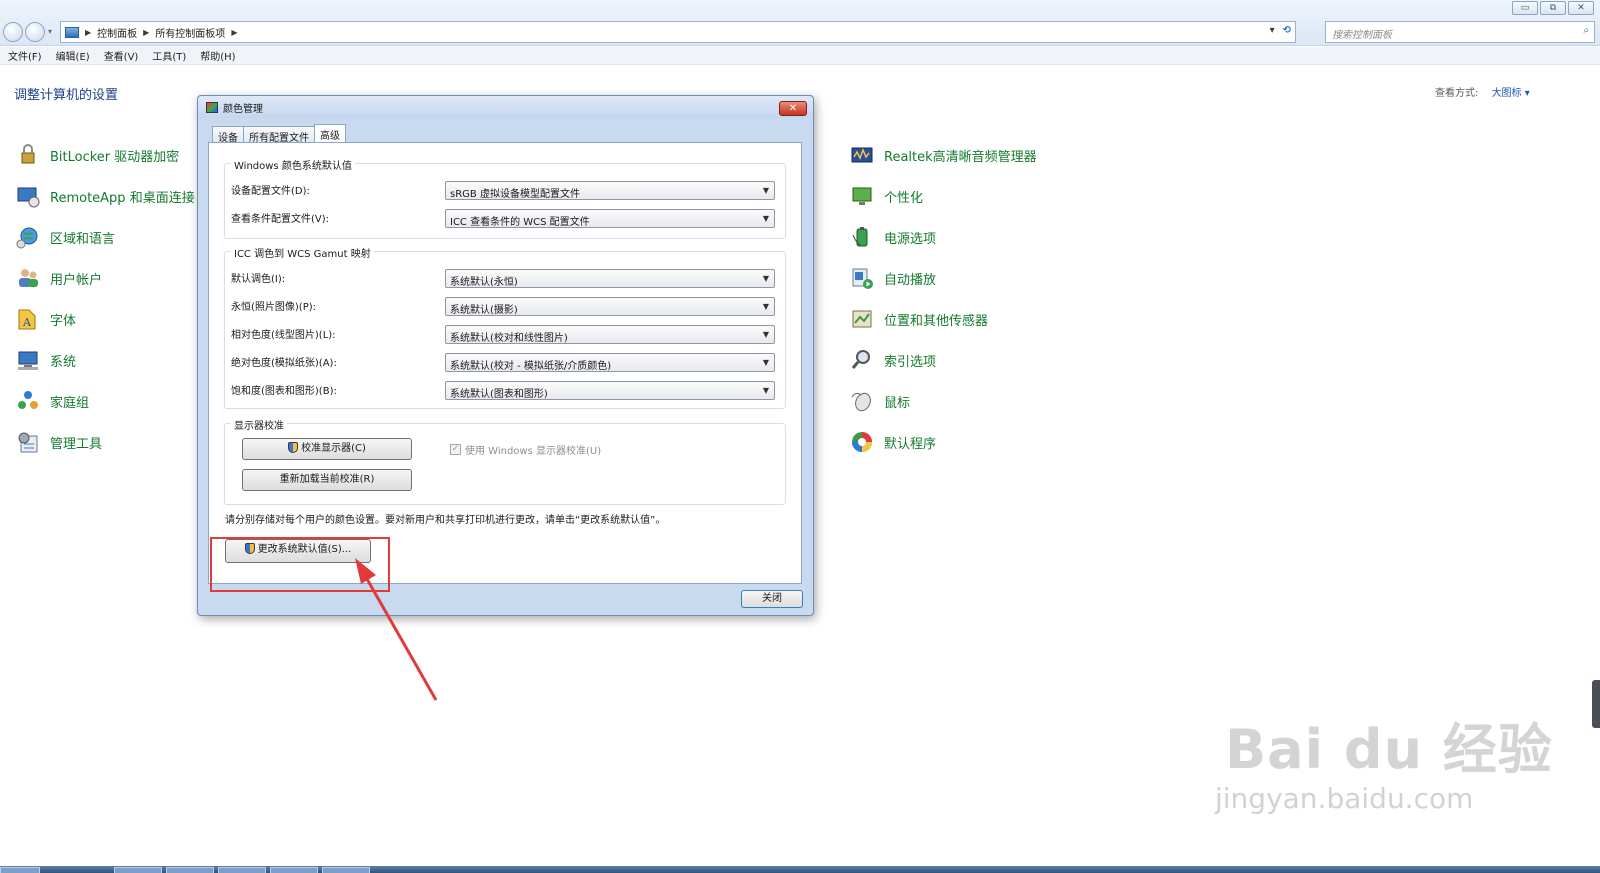 The height and width of the screenshot is (873, 1600). What do you see at coordinates (190, 32) in the screenshot?
I see `breadcrumb-all-items: 所有控制面板项` at bounding box center [190, 32].